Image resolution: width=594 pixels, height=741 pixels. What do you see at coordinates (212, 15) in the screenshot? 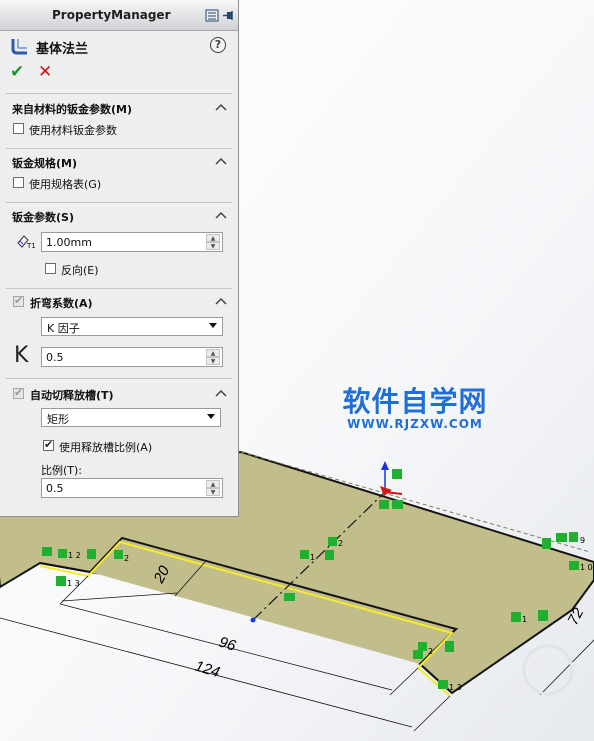
I see `tree-icon` at bounding box center [212, 15].